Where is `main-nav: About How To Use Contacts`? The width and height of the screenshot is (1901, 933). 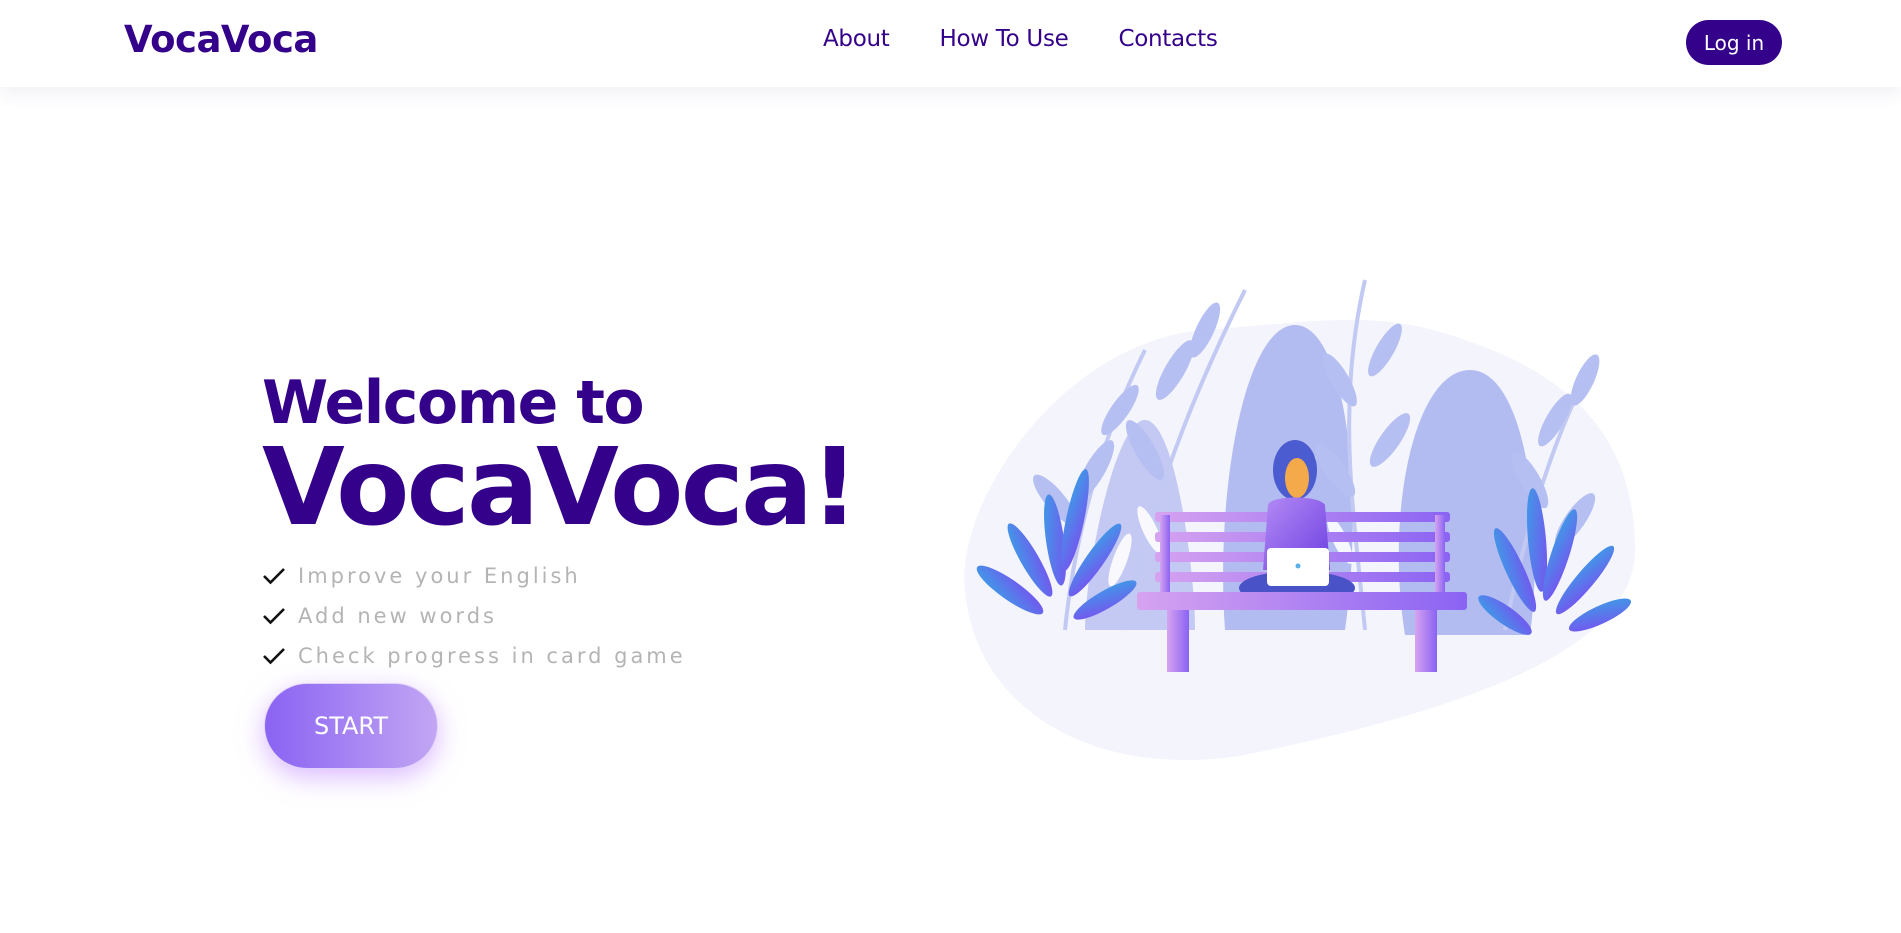 main-nav: About How To Use Contacts is located at coordinates (1020, 39).